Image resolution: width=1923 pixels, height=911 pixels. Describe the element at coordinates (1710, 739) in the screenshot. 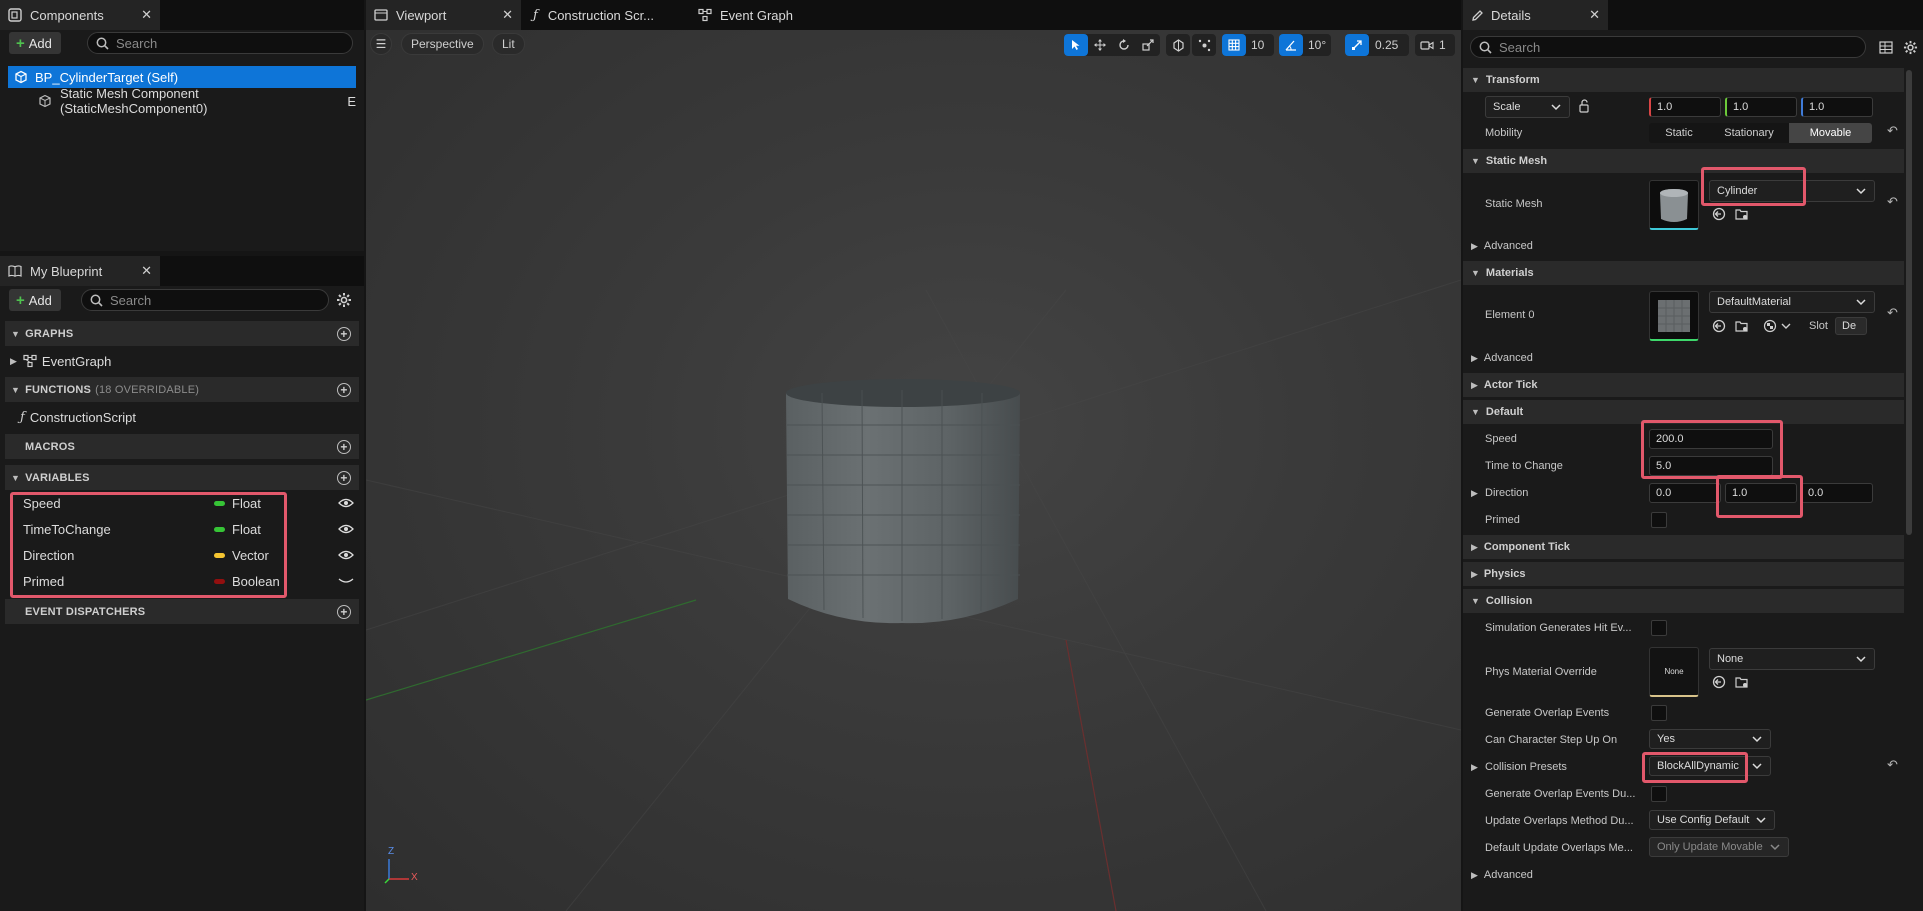

I see `step-up-dropdown: Yes` at that location.